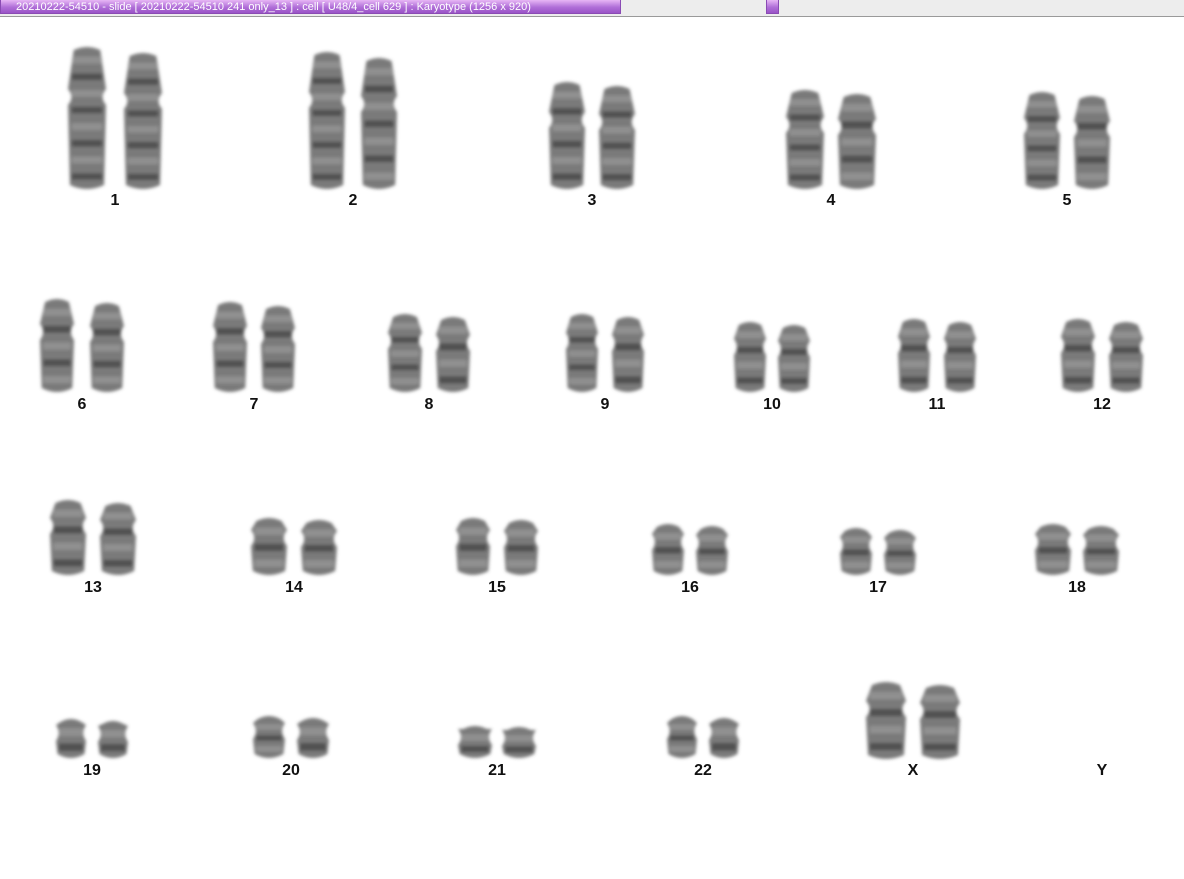 This screenshot has height=879, width=1184. Describe the element at coordinates (772, 7) in the screenshot. I see `title-bar-handle` at that location.